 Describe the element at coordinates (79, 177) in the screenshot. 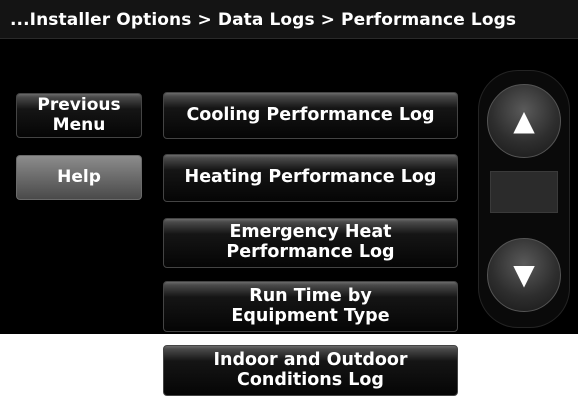

I see `help-button: Help` at that location.